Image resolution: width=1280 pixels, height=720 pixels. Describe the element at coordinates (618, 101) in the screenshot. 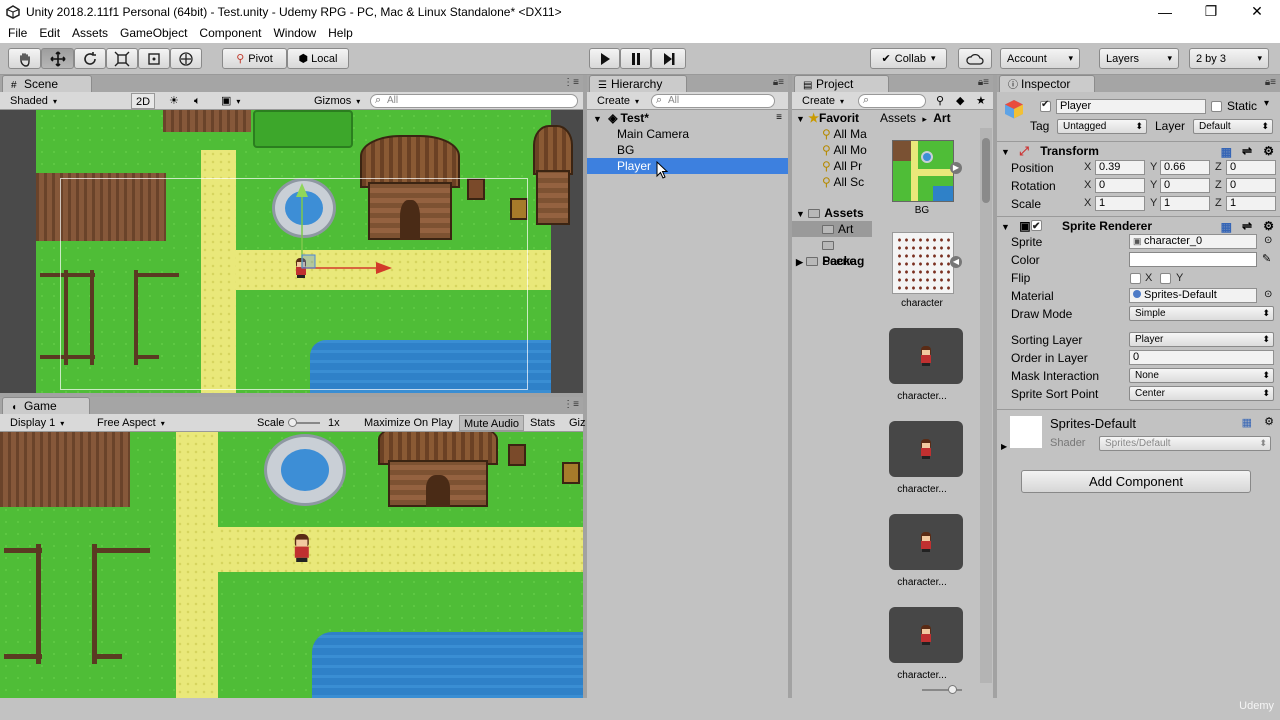

I see `hierarchy-create-dropdown: Create` at that location.